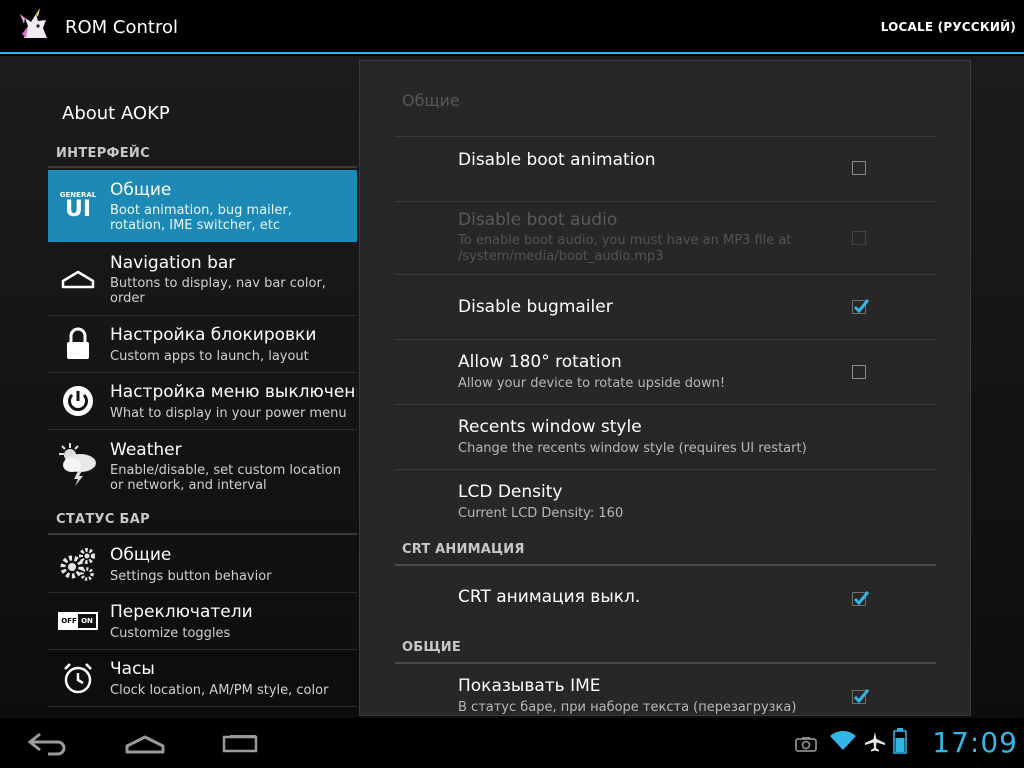 The image size is (1024, 768). I want to click on checkbox-disable-boot-audio, so click(859, 238).